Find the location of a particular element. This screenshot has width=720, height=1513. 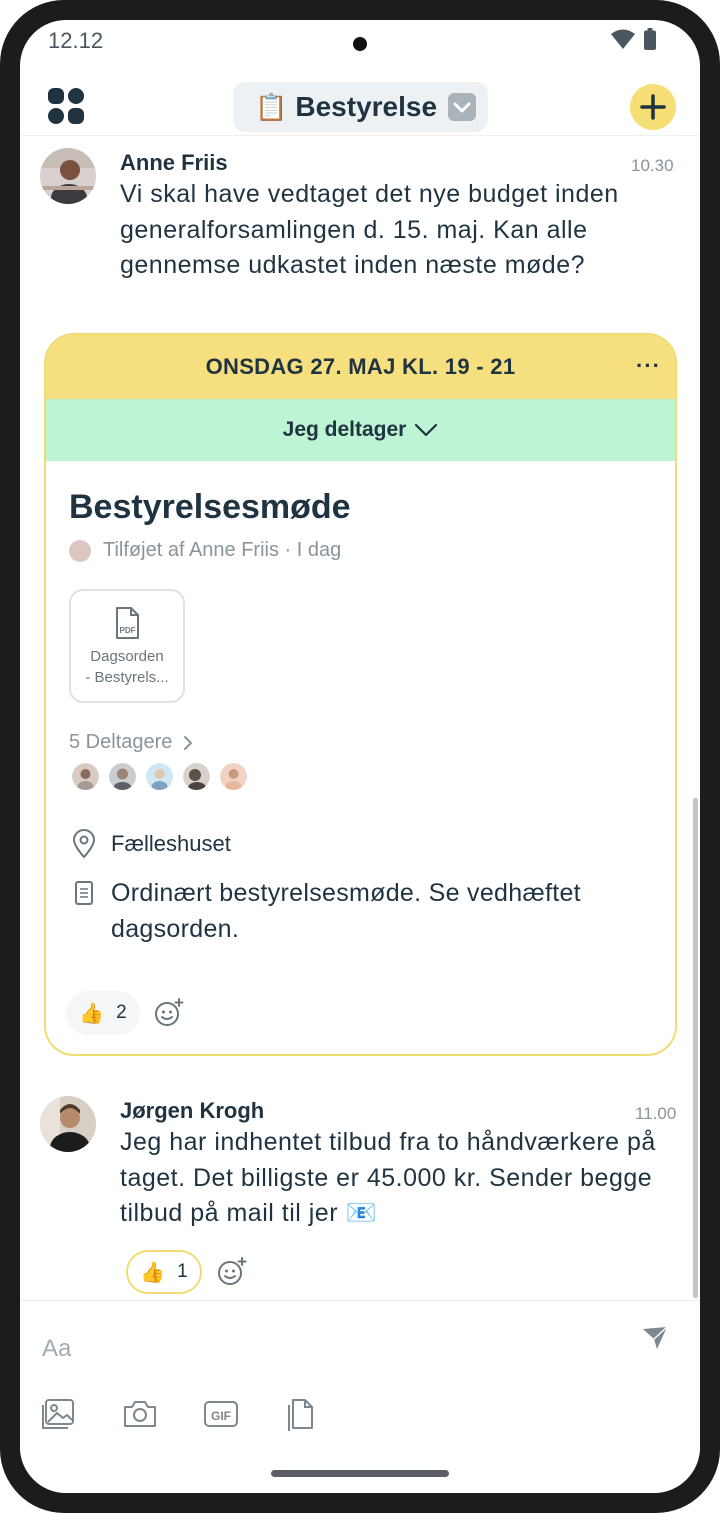

wifi-icon is located at coordinates (623, 39).